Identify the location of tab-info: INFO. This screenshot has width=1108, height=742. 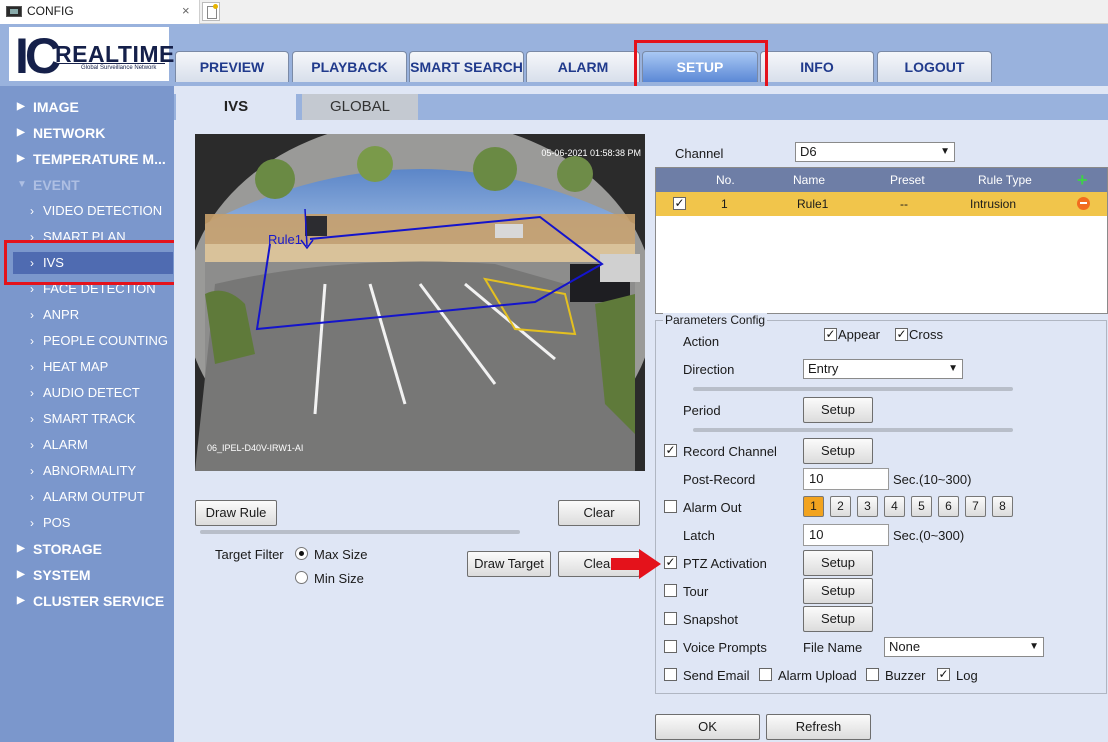
(817, 66).